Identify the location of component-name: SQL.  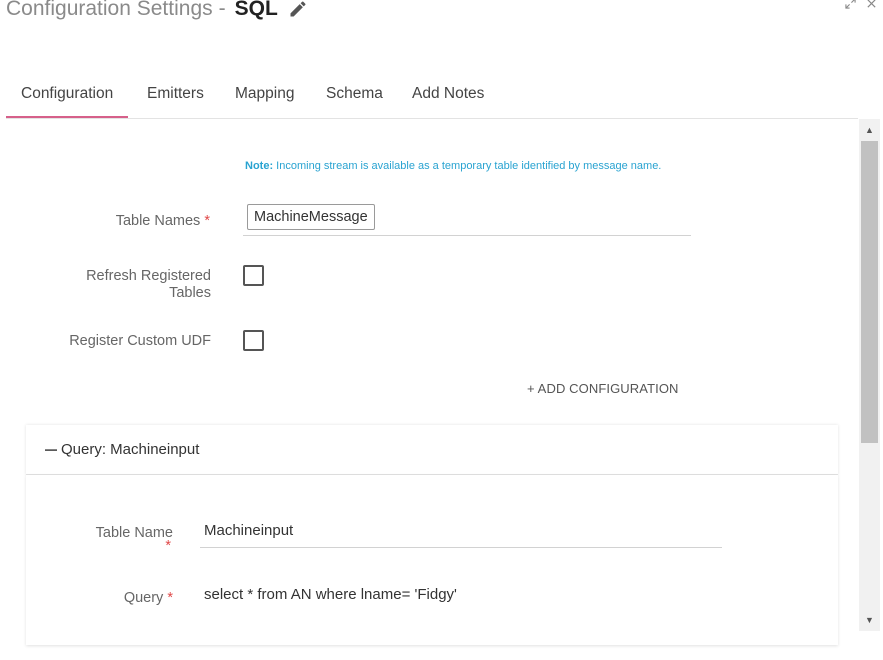
(256, 10).